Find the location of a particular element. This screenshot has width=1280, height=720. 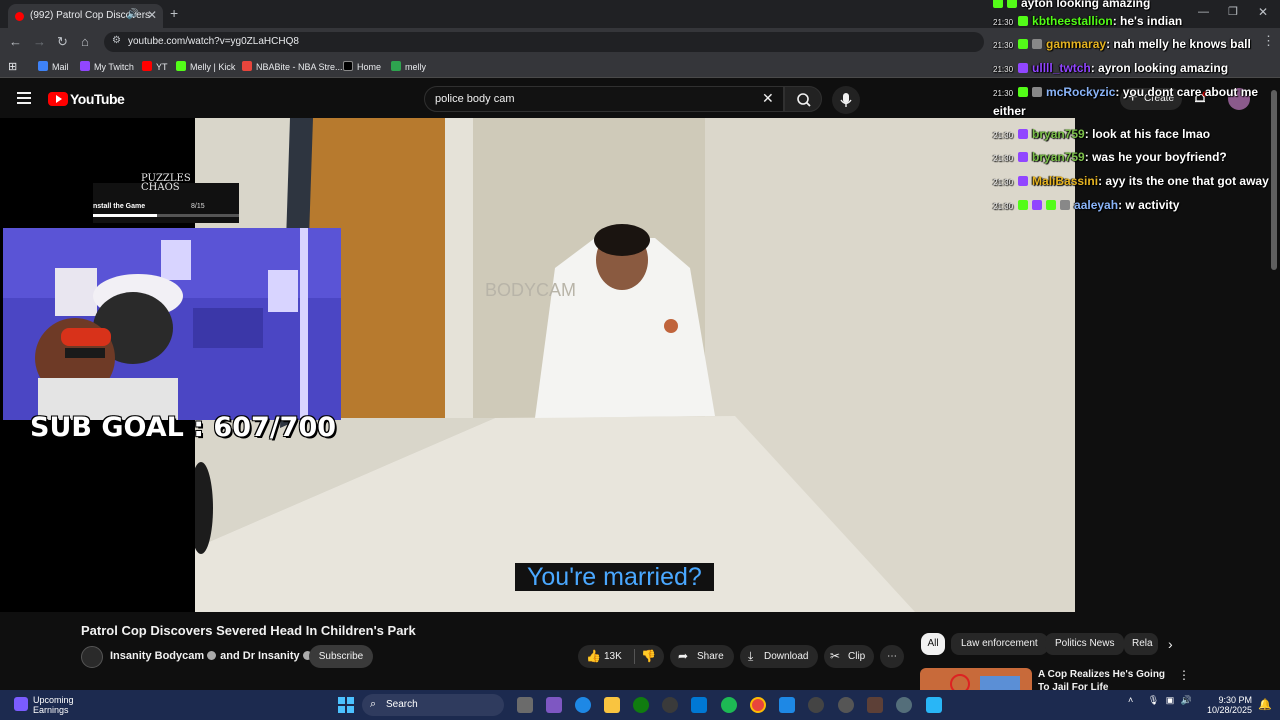

chip-related: Rela is located at coordinates (1141, 644).